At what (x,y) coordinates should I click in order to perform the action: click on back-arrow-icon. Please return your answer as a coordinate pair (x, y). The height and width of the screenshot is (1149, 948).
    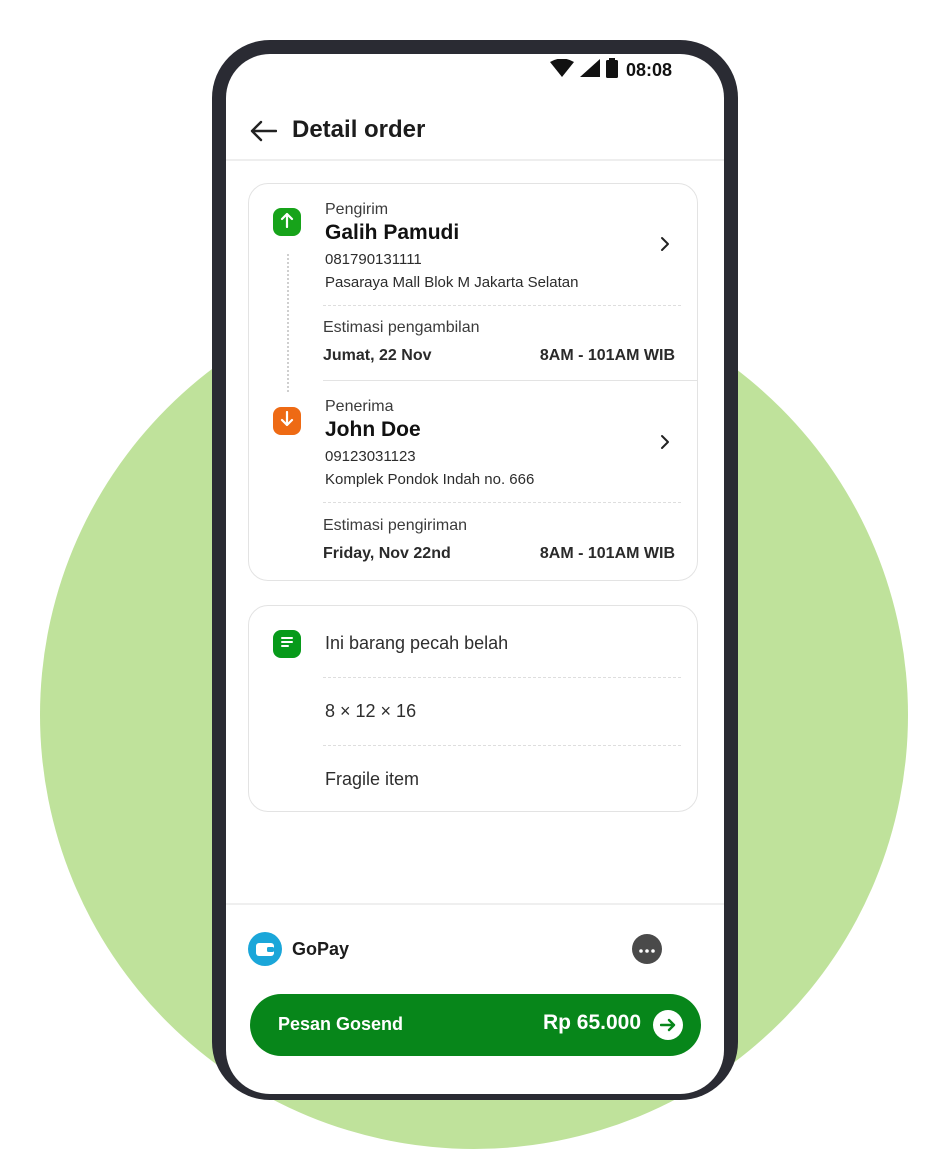
    Looking at the image, I should click on (263, 133).